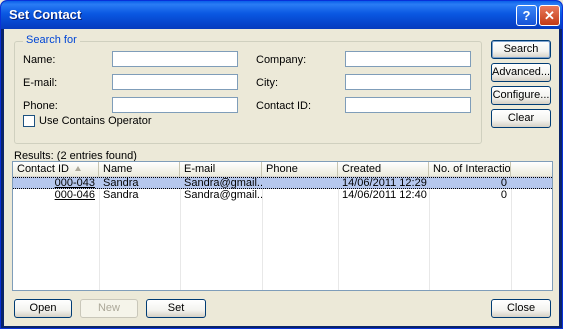 Image resolution: width=563 pixels, height=329 pixels. I want to click on created-cell: 14/06/2011 12:29, so click(384, 183).